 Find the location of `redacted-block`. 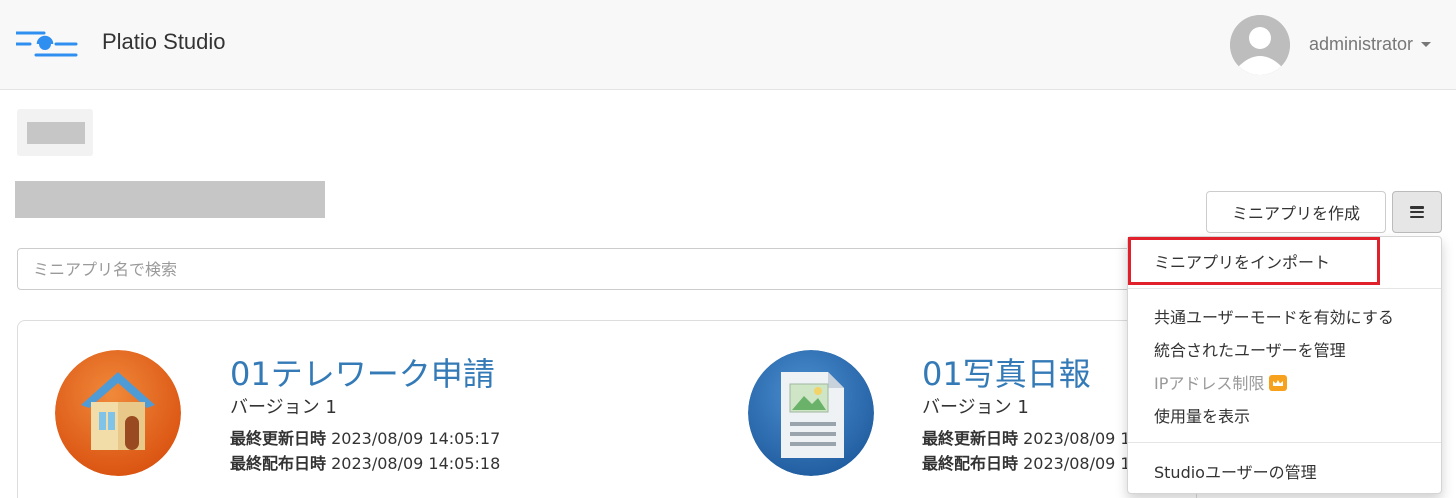

redacted-block is located at coordinates (56, 133).